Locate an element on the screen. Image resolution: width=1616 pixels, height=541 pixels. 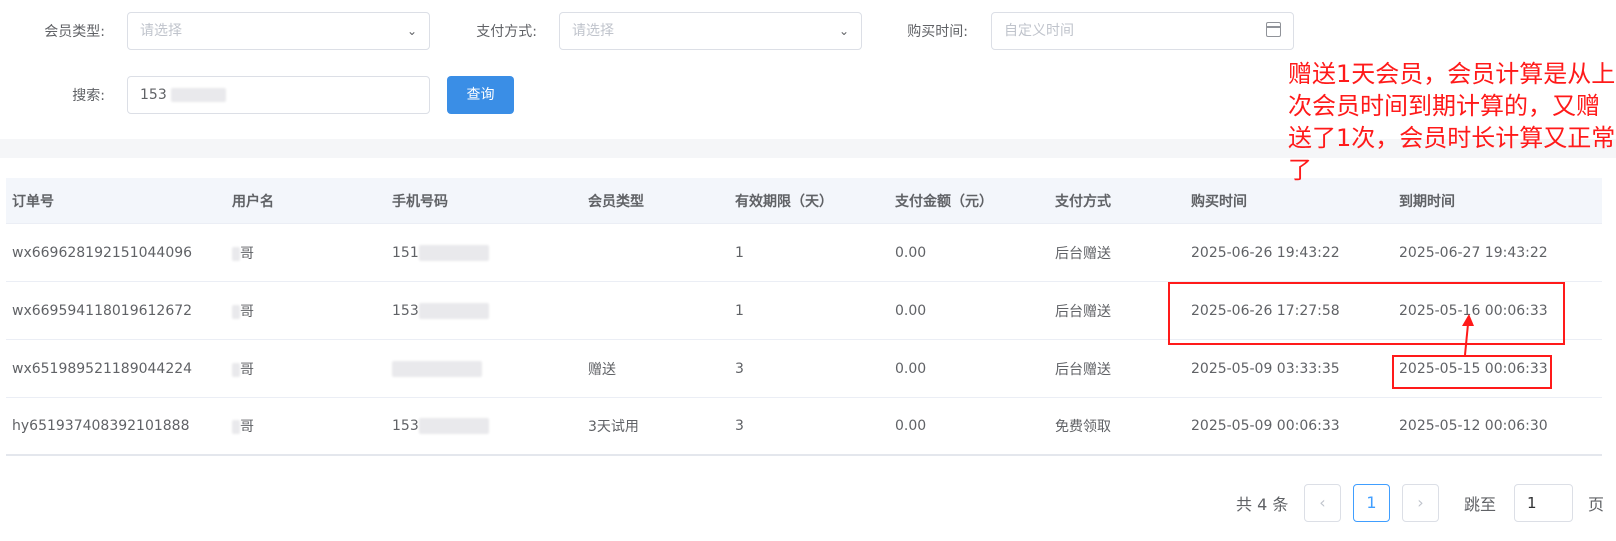
annotation-arrow is located at coordinates (1468, 335).